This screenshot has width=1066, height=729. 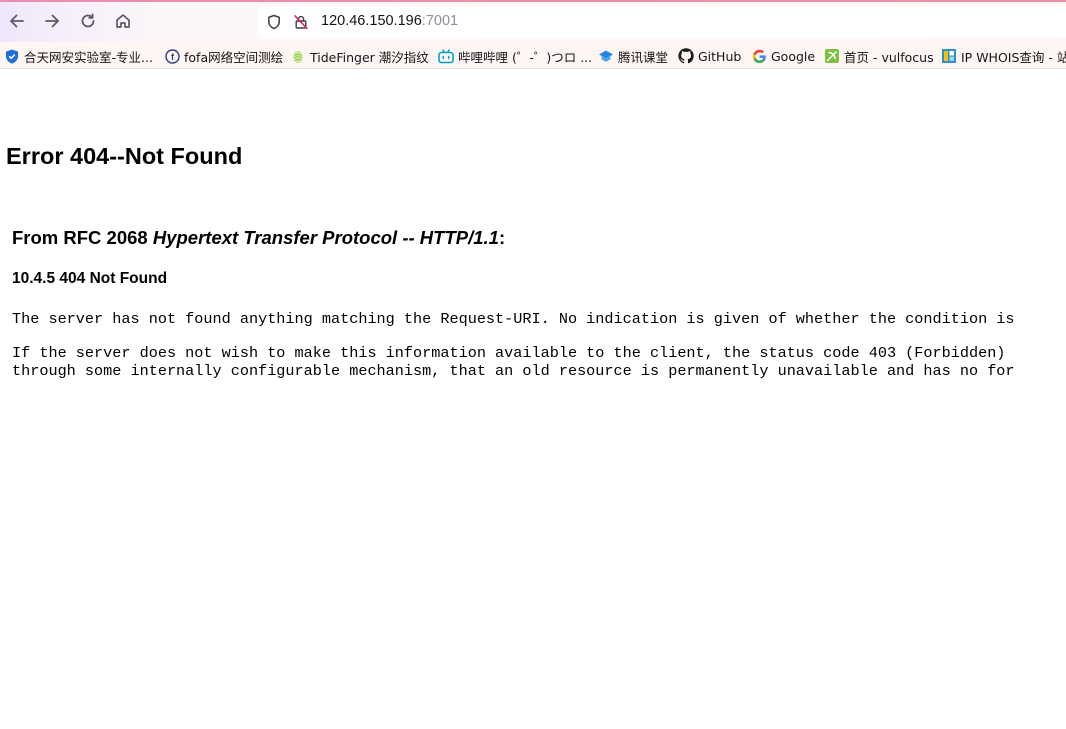 What do you see at coordinates (662, 22) in the screenshot?
I see `address-bar: 120.46.150.196:7001` at bounding box center [662, 22].